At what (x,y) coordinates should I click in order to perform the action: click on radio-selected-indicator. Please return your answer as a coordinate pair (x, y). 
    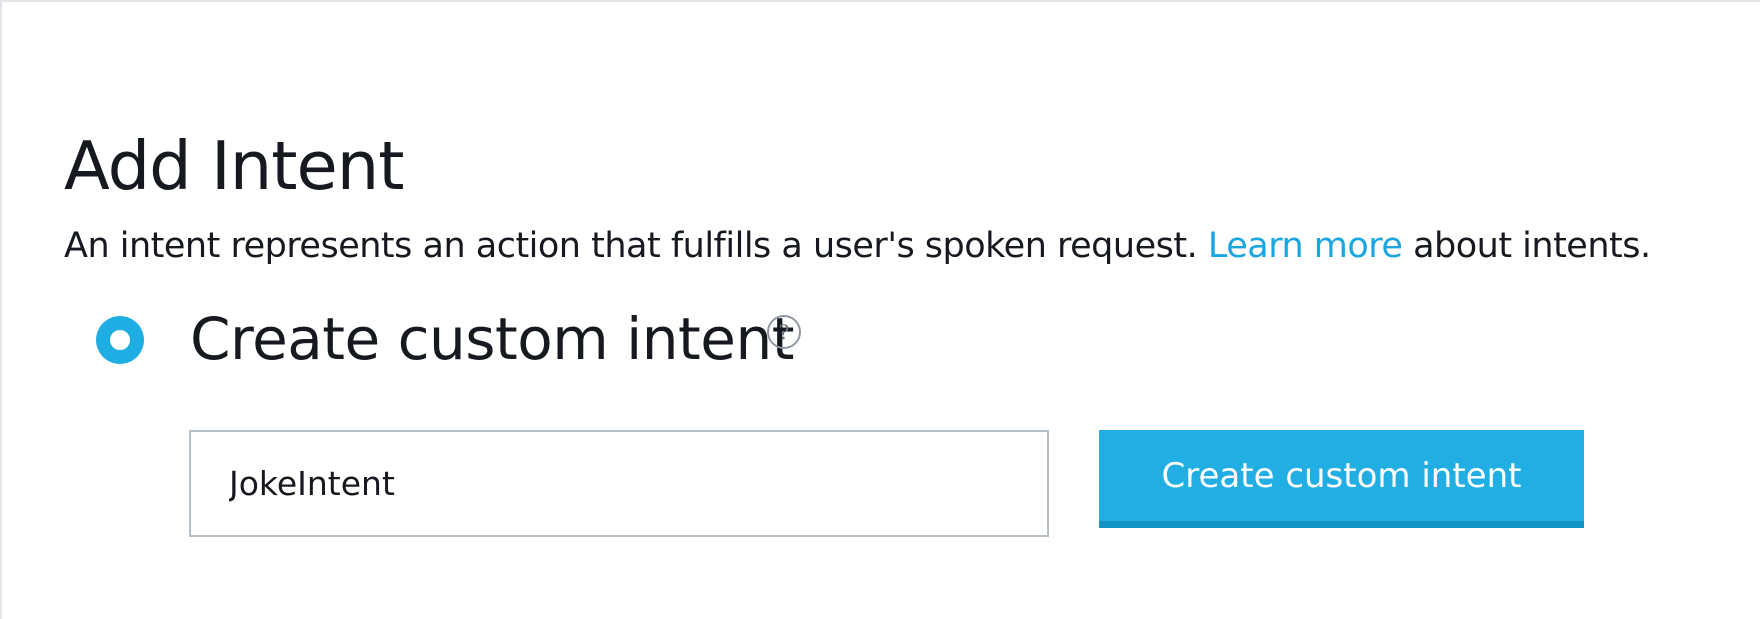
    Looking at the image, I should click on (120, 340).